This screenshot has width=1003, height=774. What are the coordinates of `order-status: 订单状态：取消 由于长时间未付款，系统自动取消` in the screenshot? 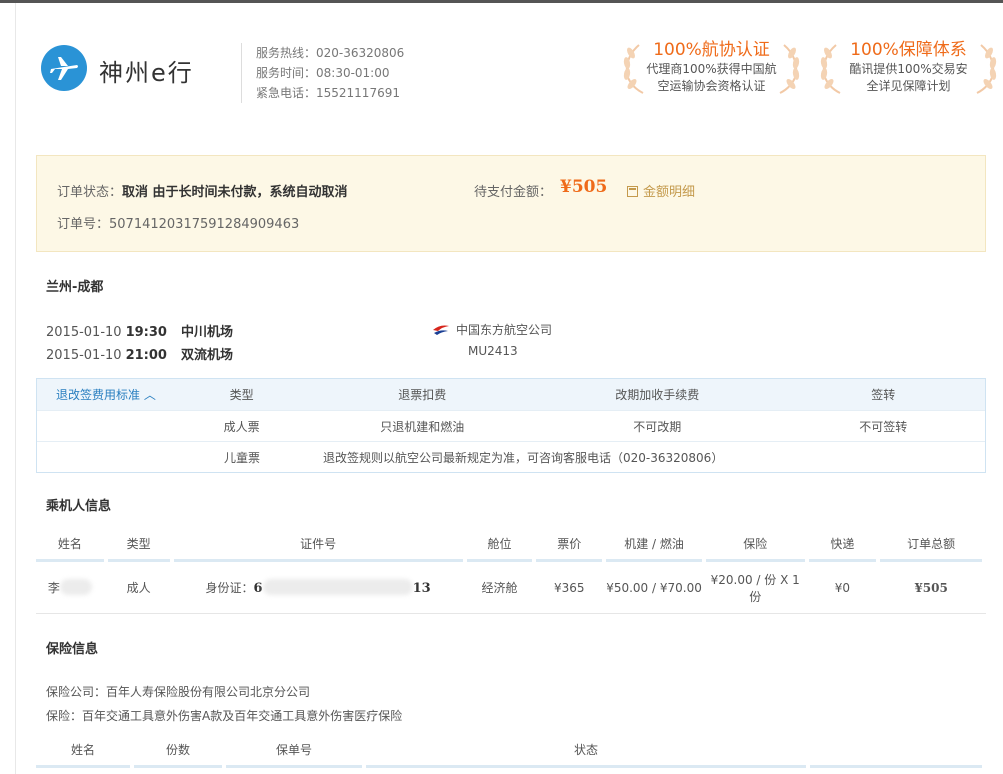 It's located at (202, 190).